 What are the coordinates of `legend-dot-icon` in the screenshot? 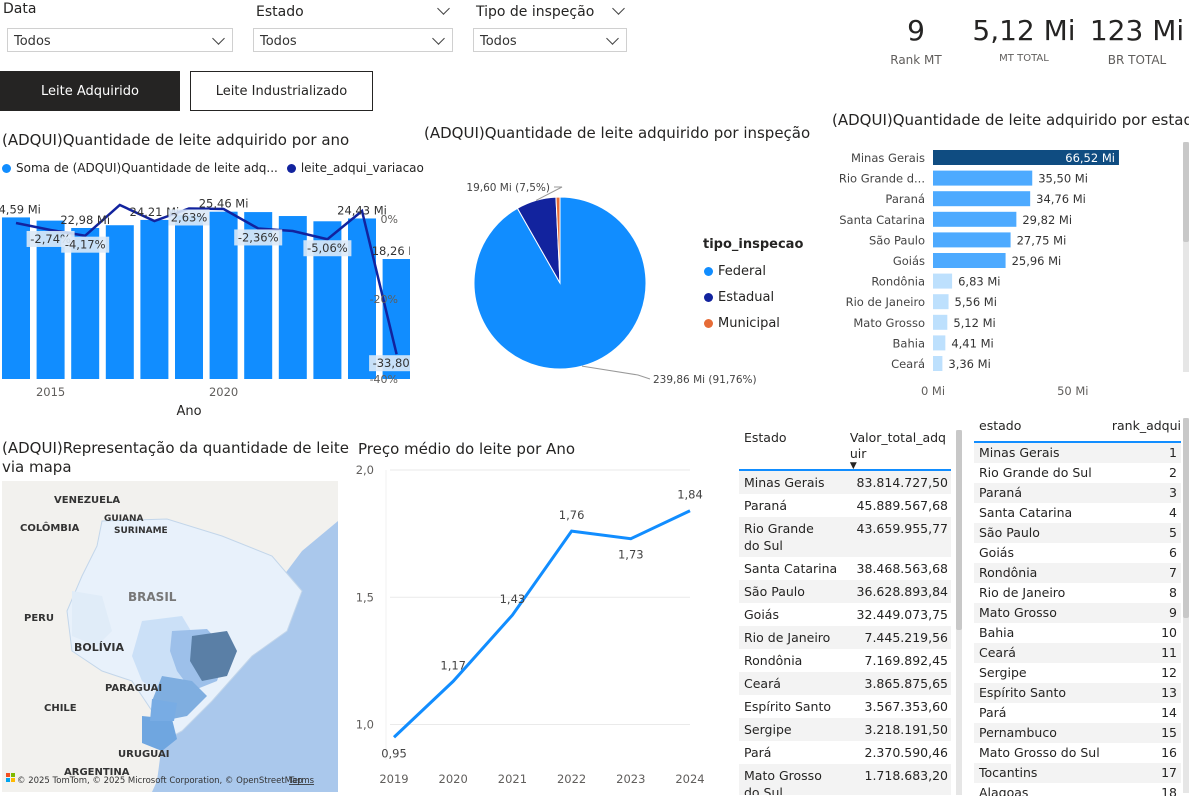 It's located at (291, 168).